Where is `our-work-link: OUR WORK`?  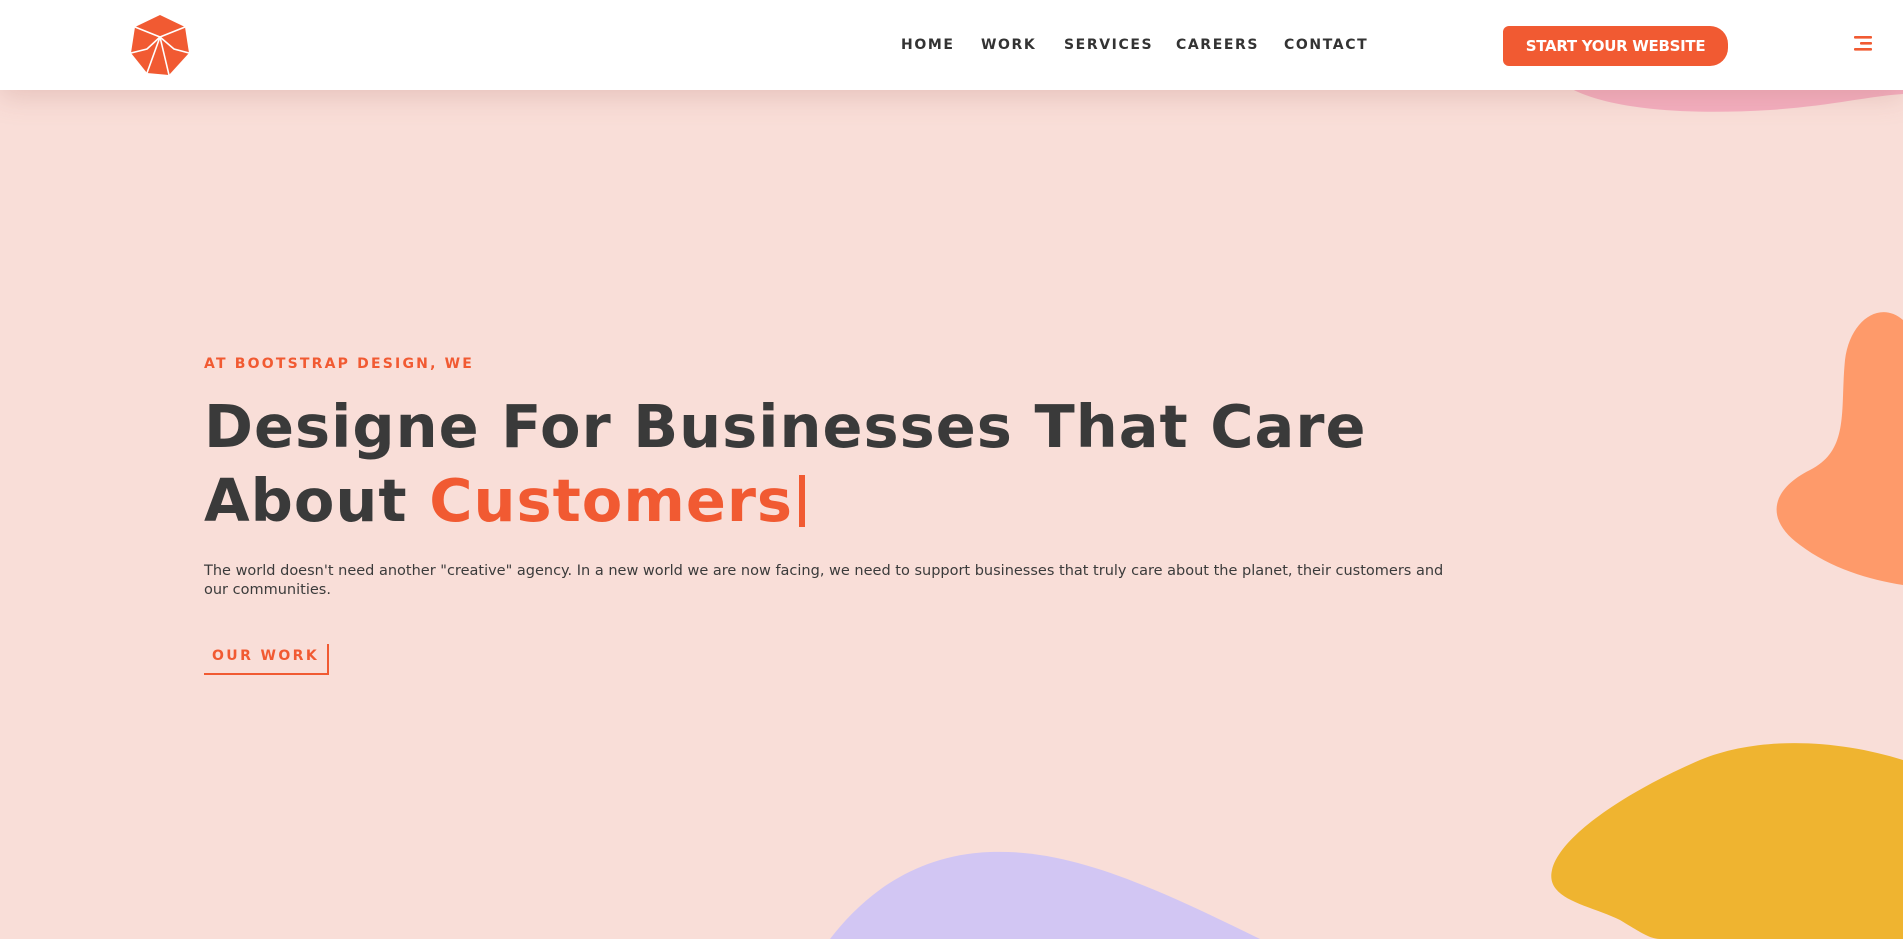
our-work-link: OUR WORK is located at coordinates (267, 659).